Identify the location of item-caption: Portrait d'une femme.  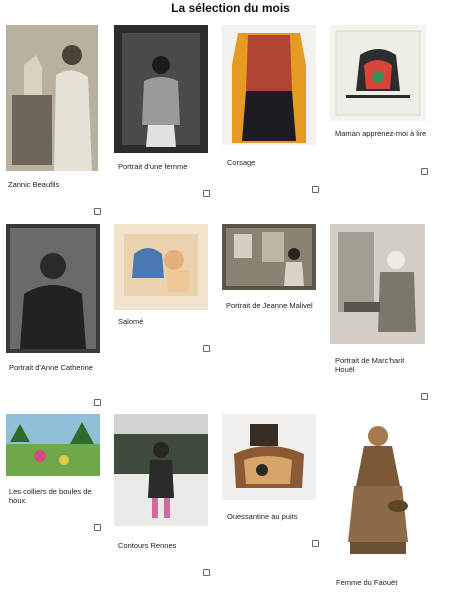
(165, 166).